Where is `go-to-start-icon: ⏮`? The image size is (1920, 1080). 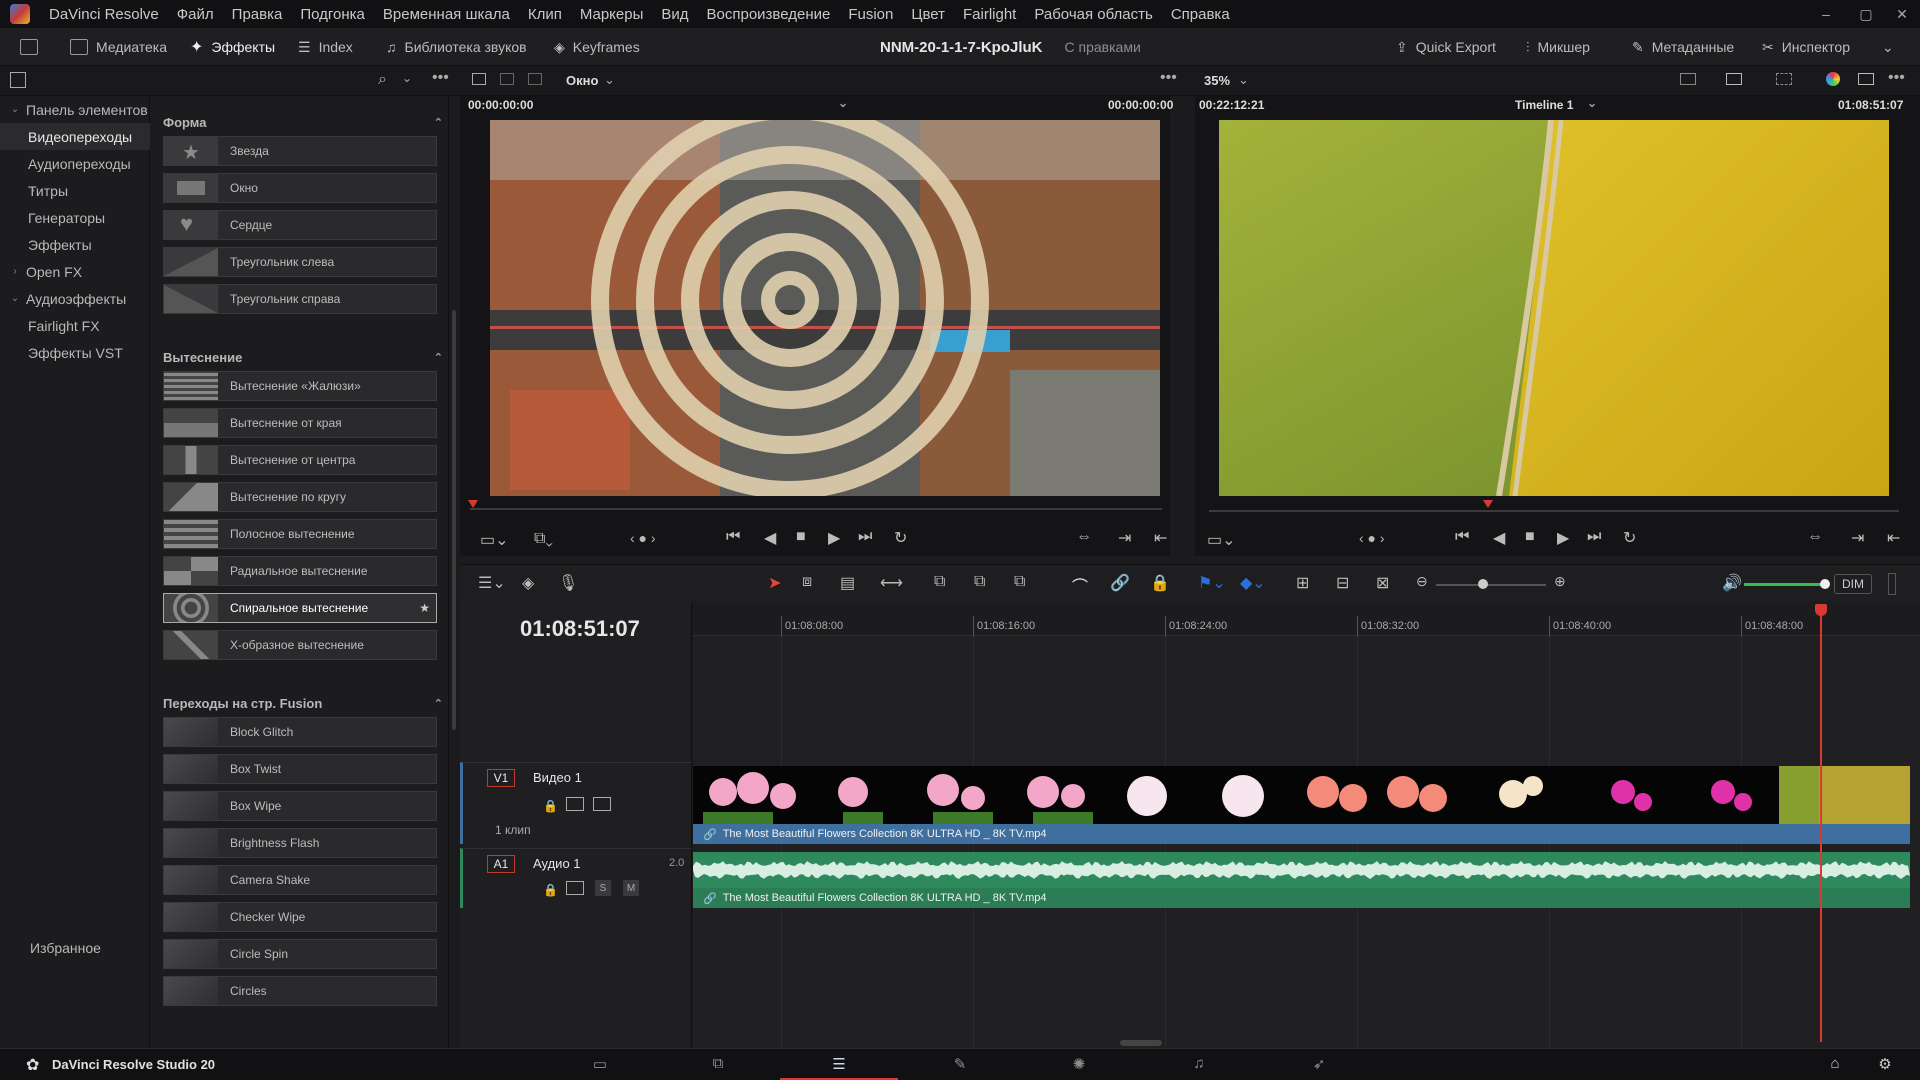 go-to-start-icon: ⏮ is located at coordinates (1462, 537).